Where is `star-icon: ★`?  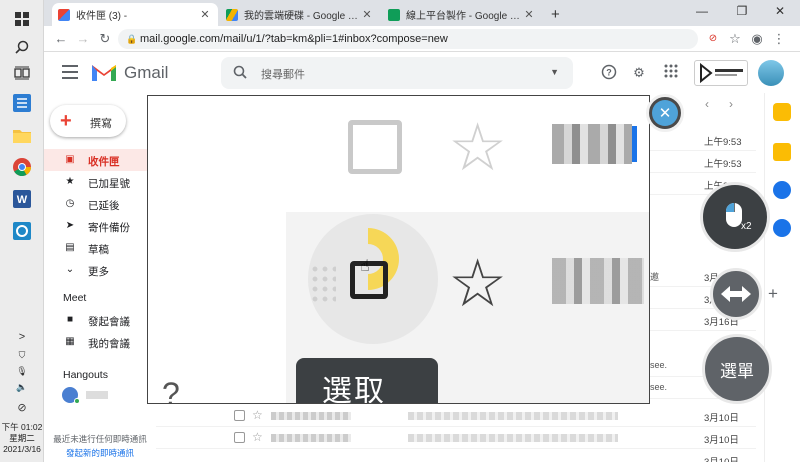 star-icon: ★ is located at coordinates (70, 181).